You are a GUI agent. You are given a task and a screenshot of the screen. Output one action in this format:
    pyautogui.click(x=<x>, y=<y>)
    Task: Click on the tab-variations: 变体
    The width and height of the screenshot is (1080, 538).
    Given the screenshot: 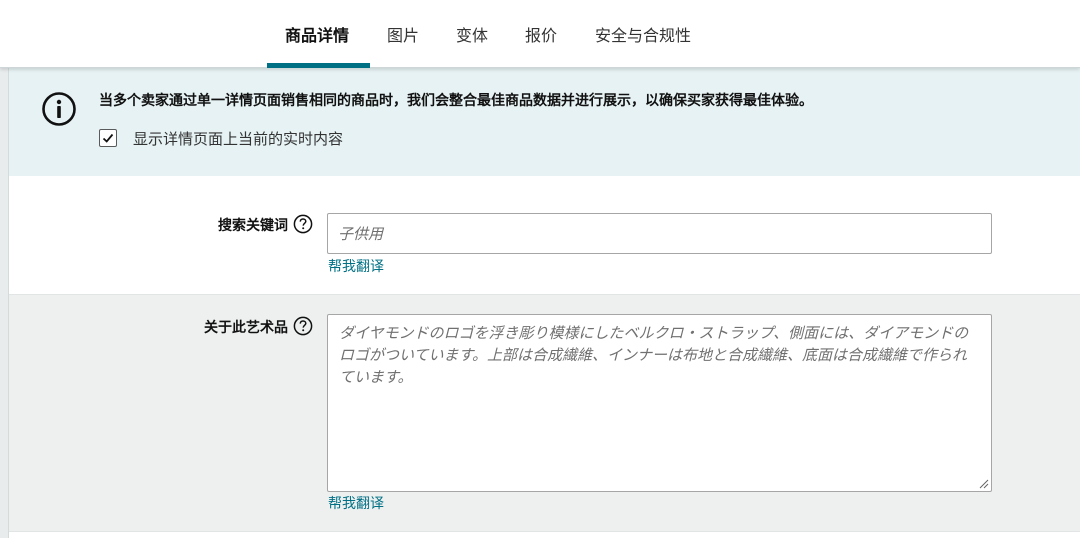 What is the action you would take?
    pyautogui.click(x=472, y=33)
    